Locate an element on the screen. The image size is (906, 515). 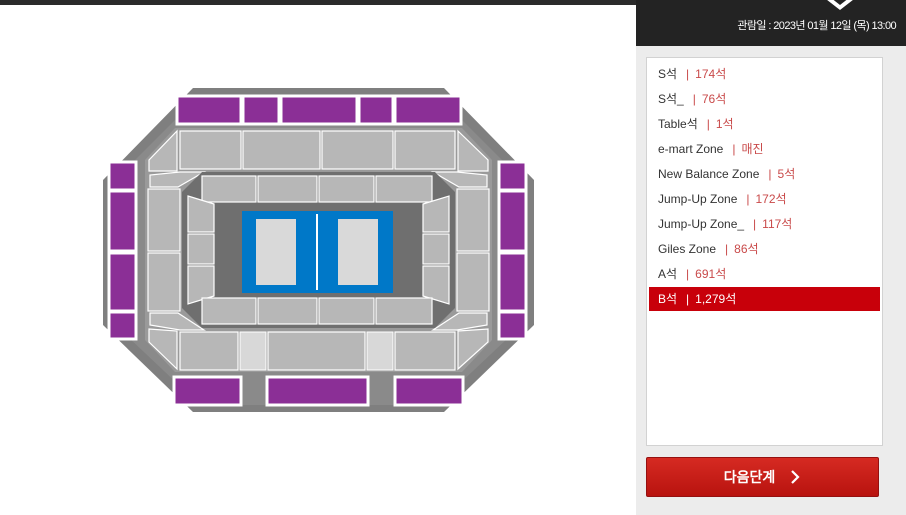
seat-grade-name: Giles Zone is located at coordinates (687, 249).